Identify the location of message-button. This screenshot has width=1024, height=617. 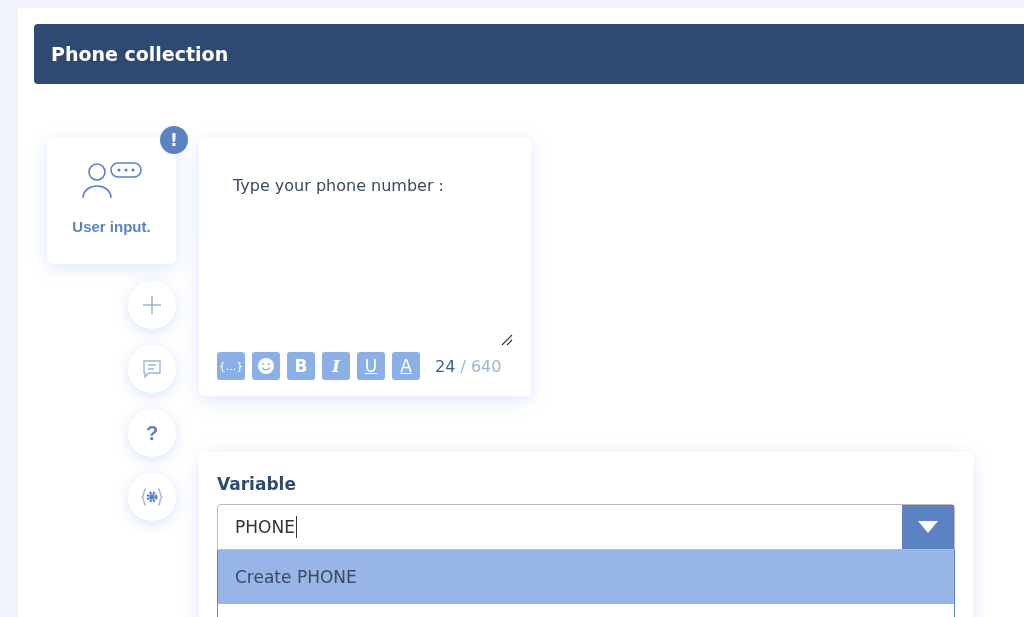
(152, 369).